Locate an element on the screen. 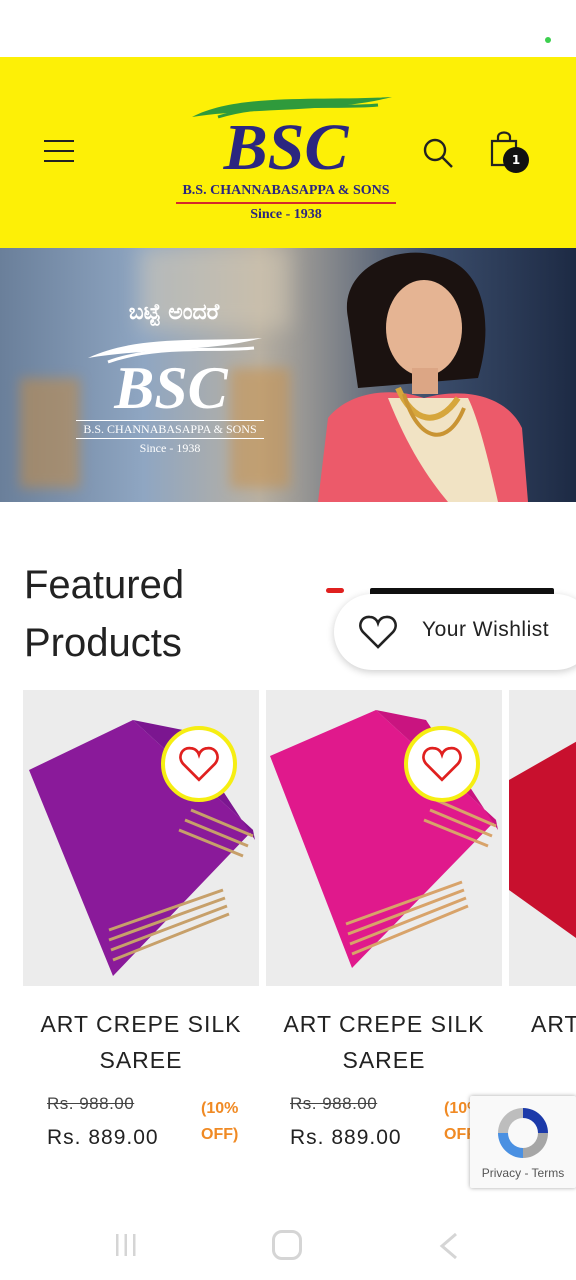 The image size is (576, 1280). svg-text: BSC is located at coordinates (170, 384).